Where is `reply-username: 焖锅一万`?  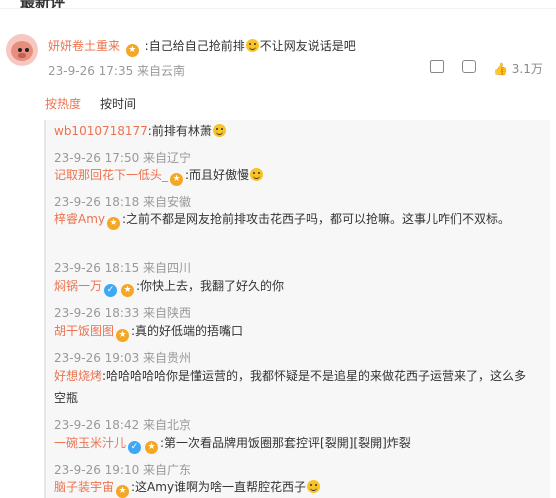
reply-username: 焖锅一万 is located at coordinates (78, 286).